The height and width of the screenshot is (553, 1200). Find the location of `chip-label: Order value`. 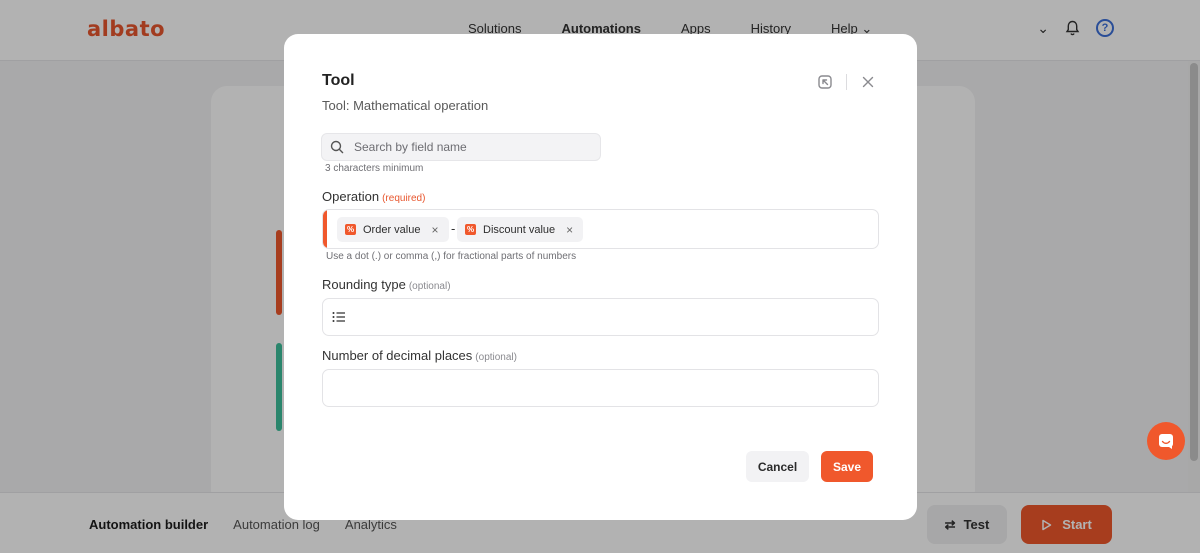

chip-label: Order value is located at coordinates (392, 229).